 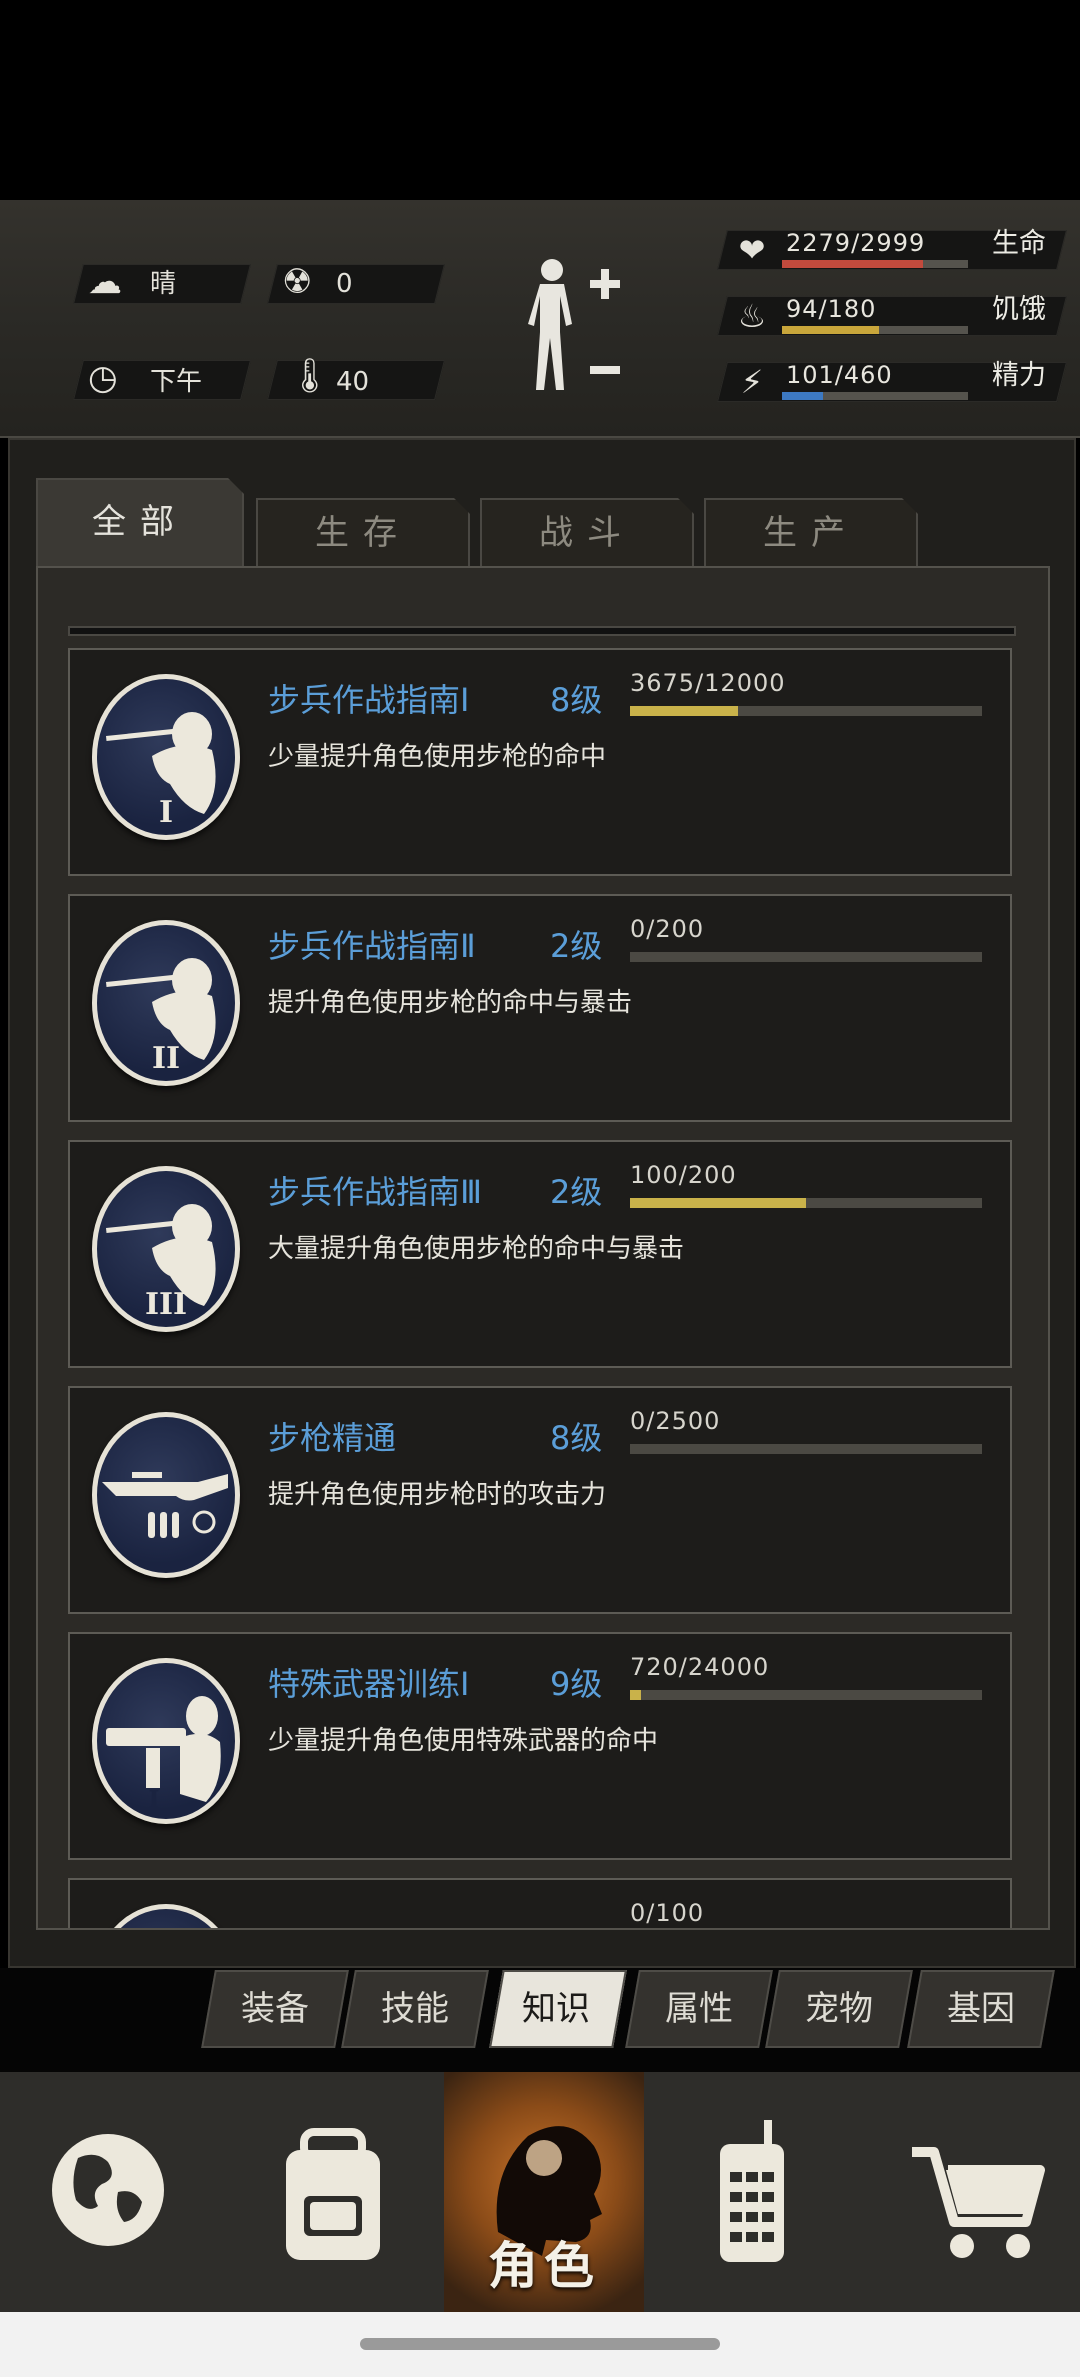 I want to click on temperature-value: 40, so click(x=353, y=382).